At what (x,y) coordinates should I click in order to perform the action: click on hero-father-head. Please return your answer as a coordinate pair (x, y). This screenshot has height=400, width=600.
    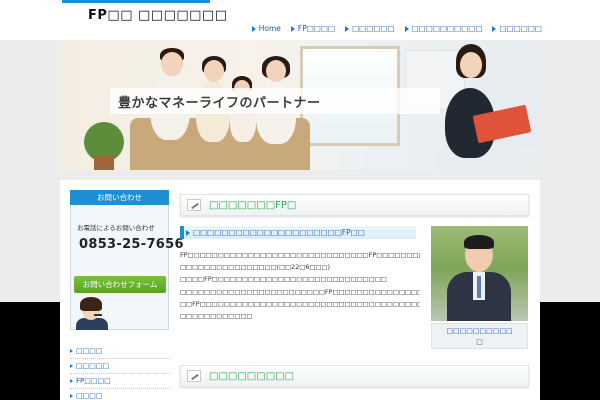
    Looking at the image, I should click on (172, 64).